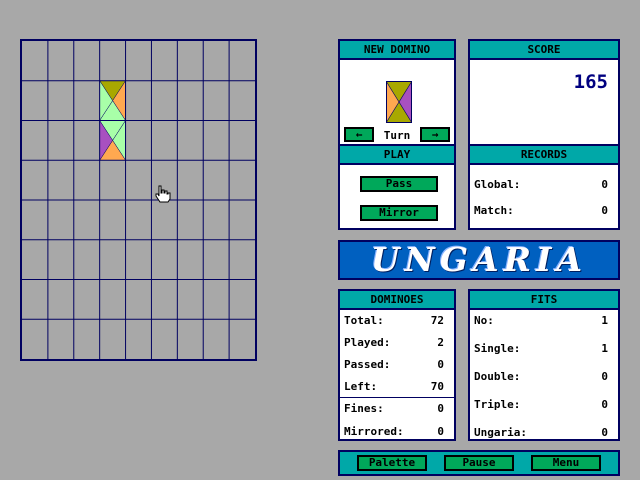 The height and width of the screenshot is (480, 640). I want to click on dominoes-mirrored: Mirrored: 0, so click(394, 431).